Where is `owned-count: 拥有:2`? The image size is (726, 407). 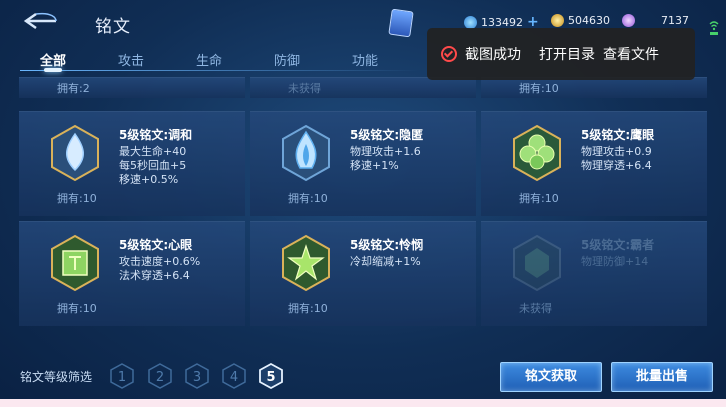
owned-count: 拥有:2 is located at coordinates (73, 88).